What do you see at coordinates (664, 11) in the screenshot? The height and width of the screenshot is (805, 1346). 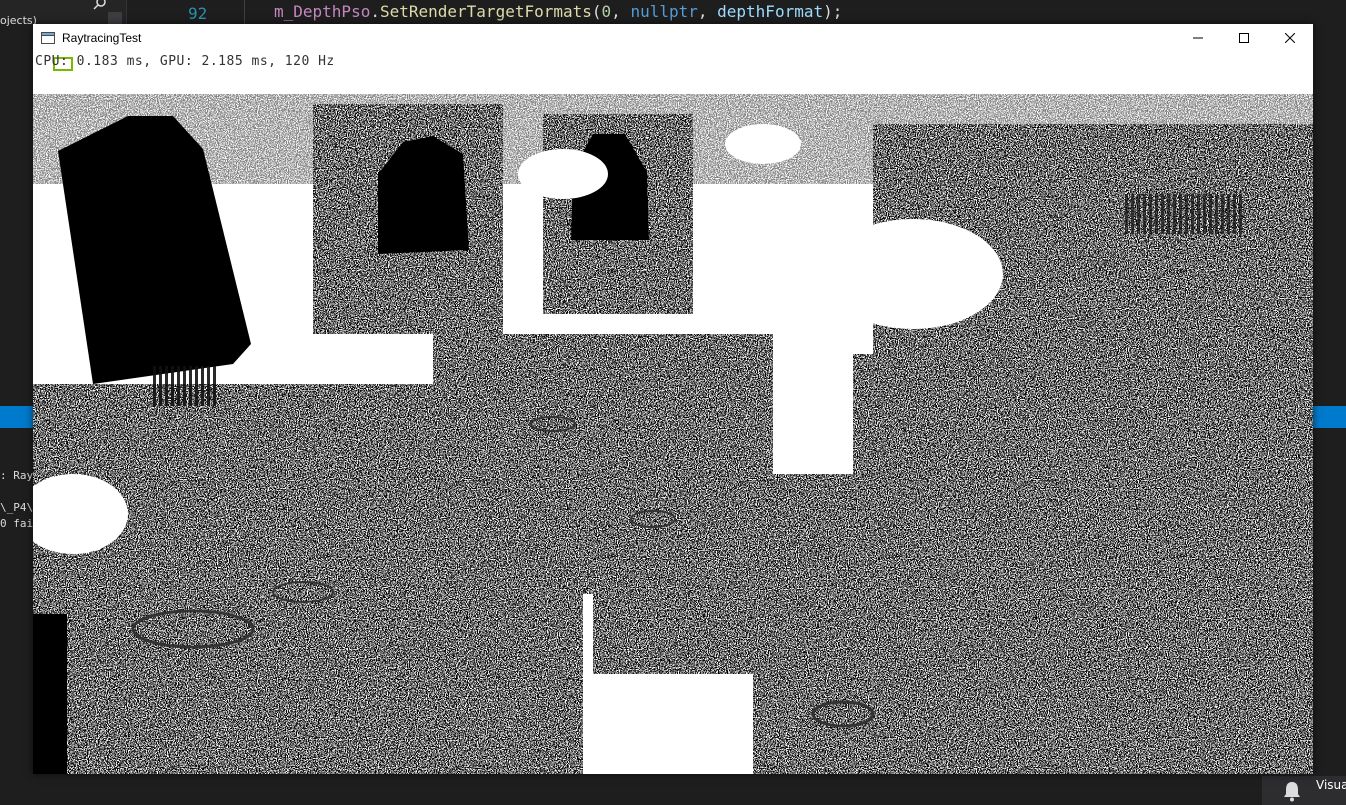 I see `code-arg-nullptr: nullptr` at bounding box center [664, 11].